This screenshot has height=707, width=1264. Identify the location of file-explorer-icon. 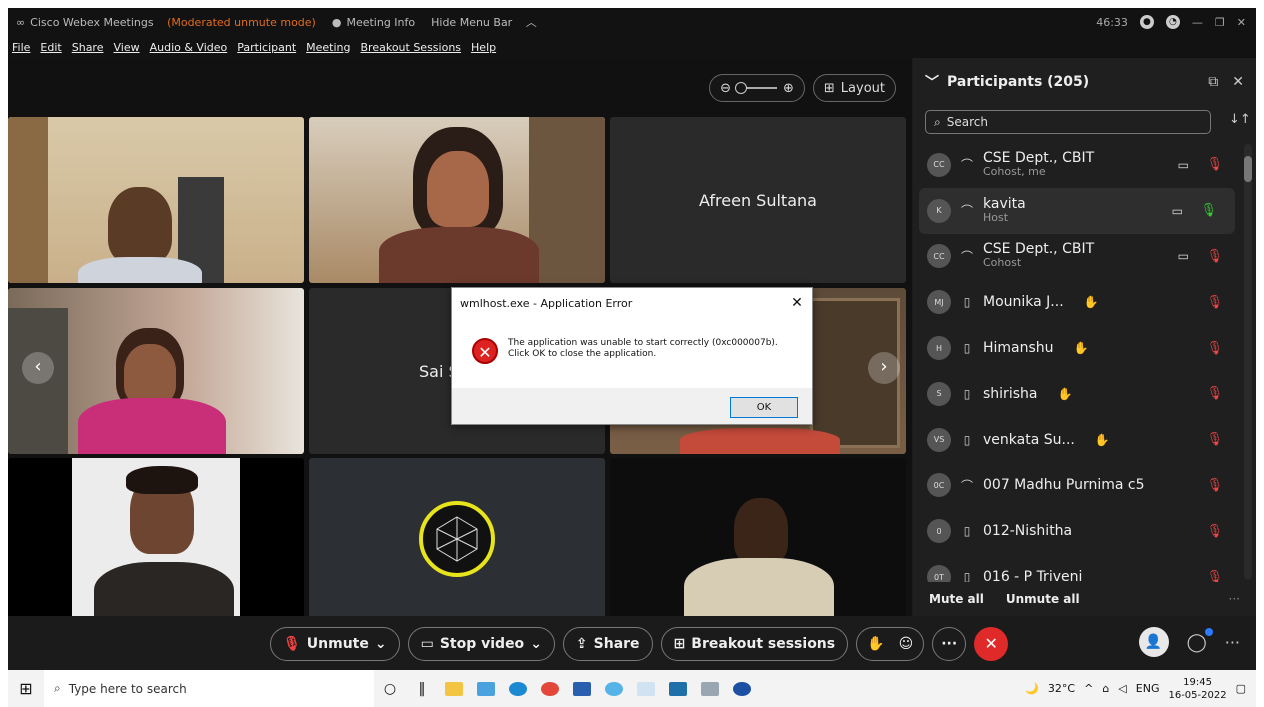
(454, 688).